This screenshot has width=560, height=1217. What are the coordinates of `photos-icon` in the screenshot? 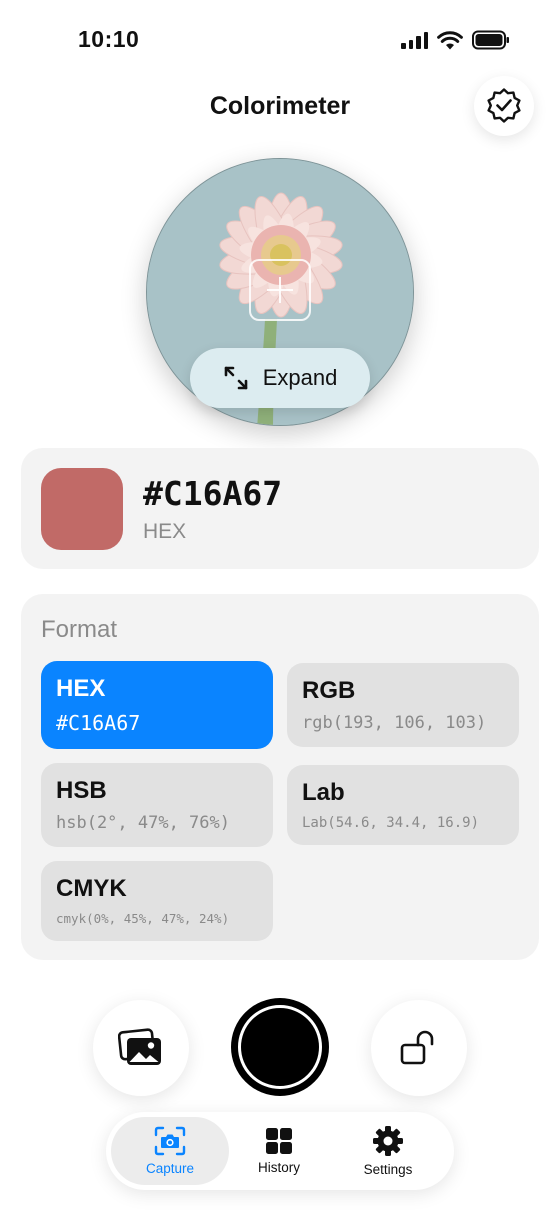 It's located at (139, 1046).